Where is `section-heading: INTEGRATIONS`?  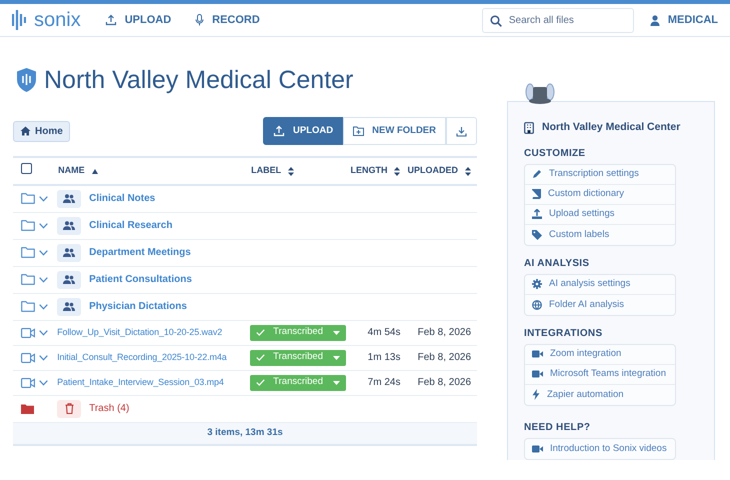 section-heading: INTEGRATIONS is located at coordinates (564, 333).